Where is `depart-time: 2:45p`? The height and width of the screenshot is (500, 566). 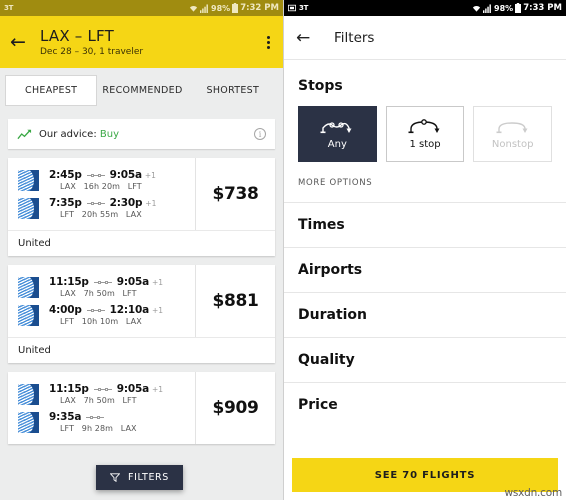
depart-time: 2:45p is located at coordinates (65, 175).